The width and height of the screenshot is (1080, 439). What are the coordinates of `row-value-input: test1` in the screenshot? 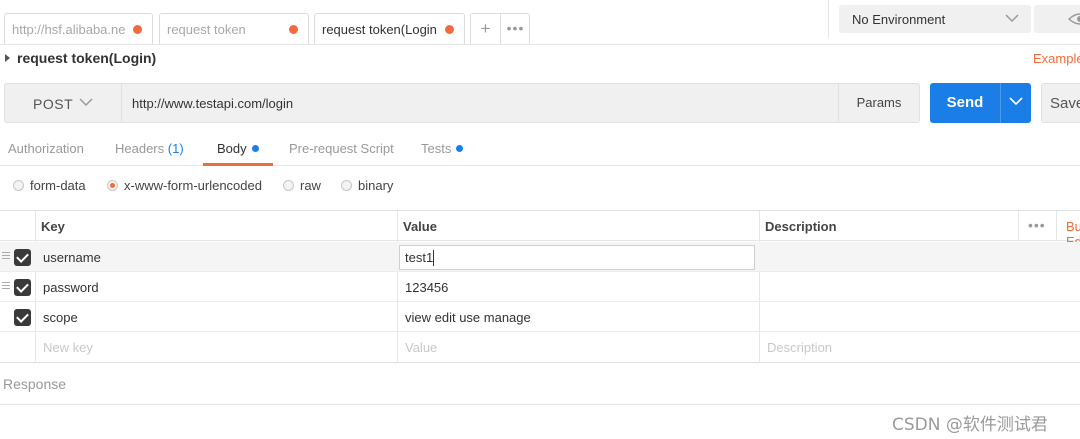 It's located at (577, 257).